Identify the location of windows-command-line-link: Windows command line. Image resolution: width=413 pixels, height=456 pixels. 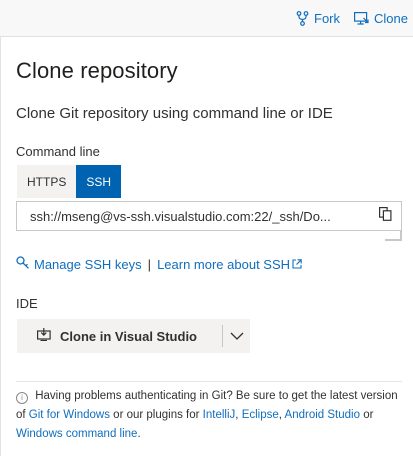
(76, 434).